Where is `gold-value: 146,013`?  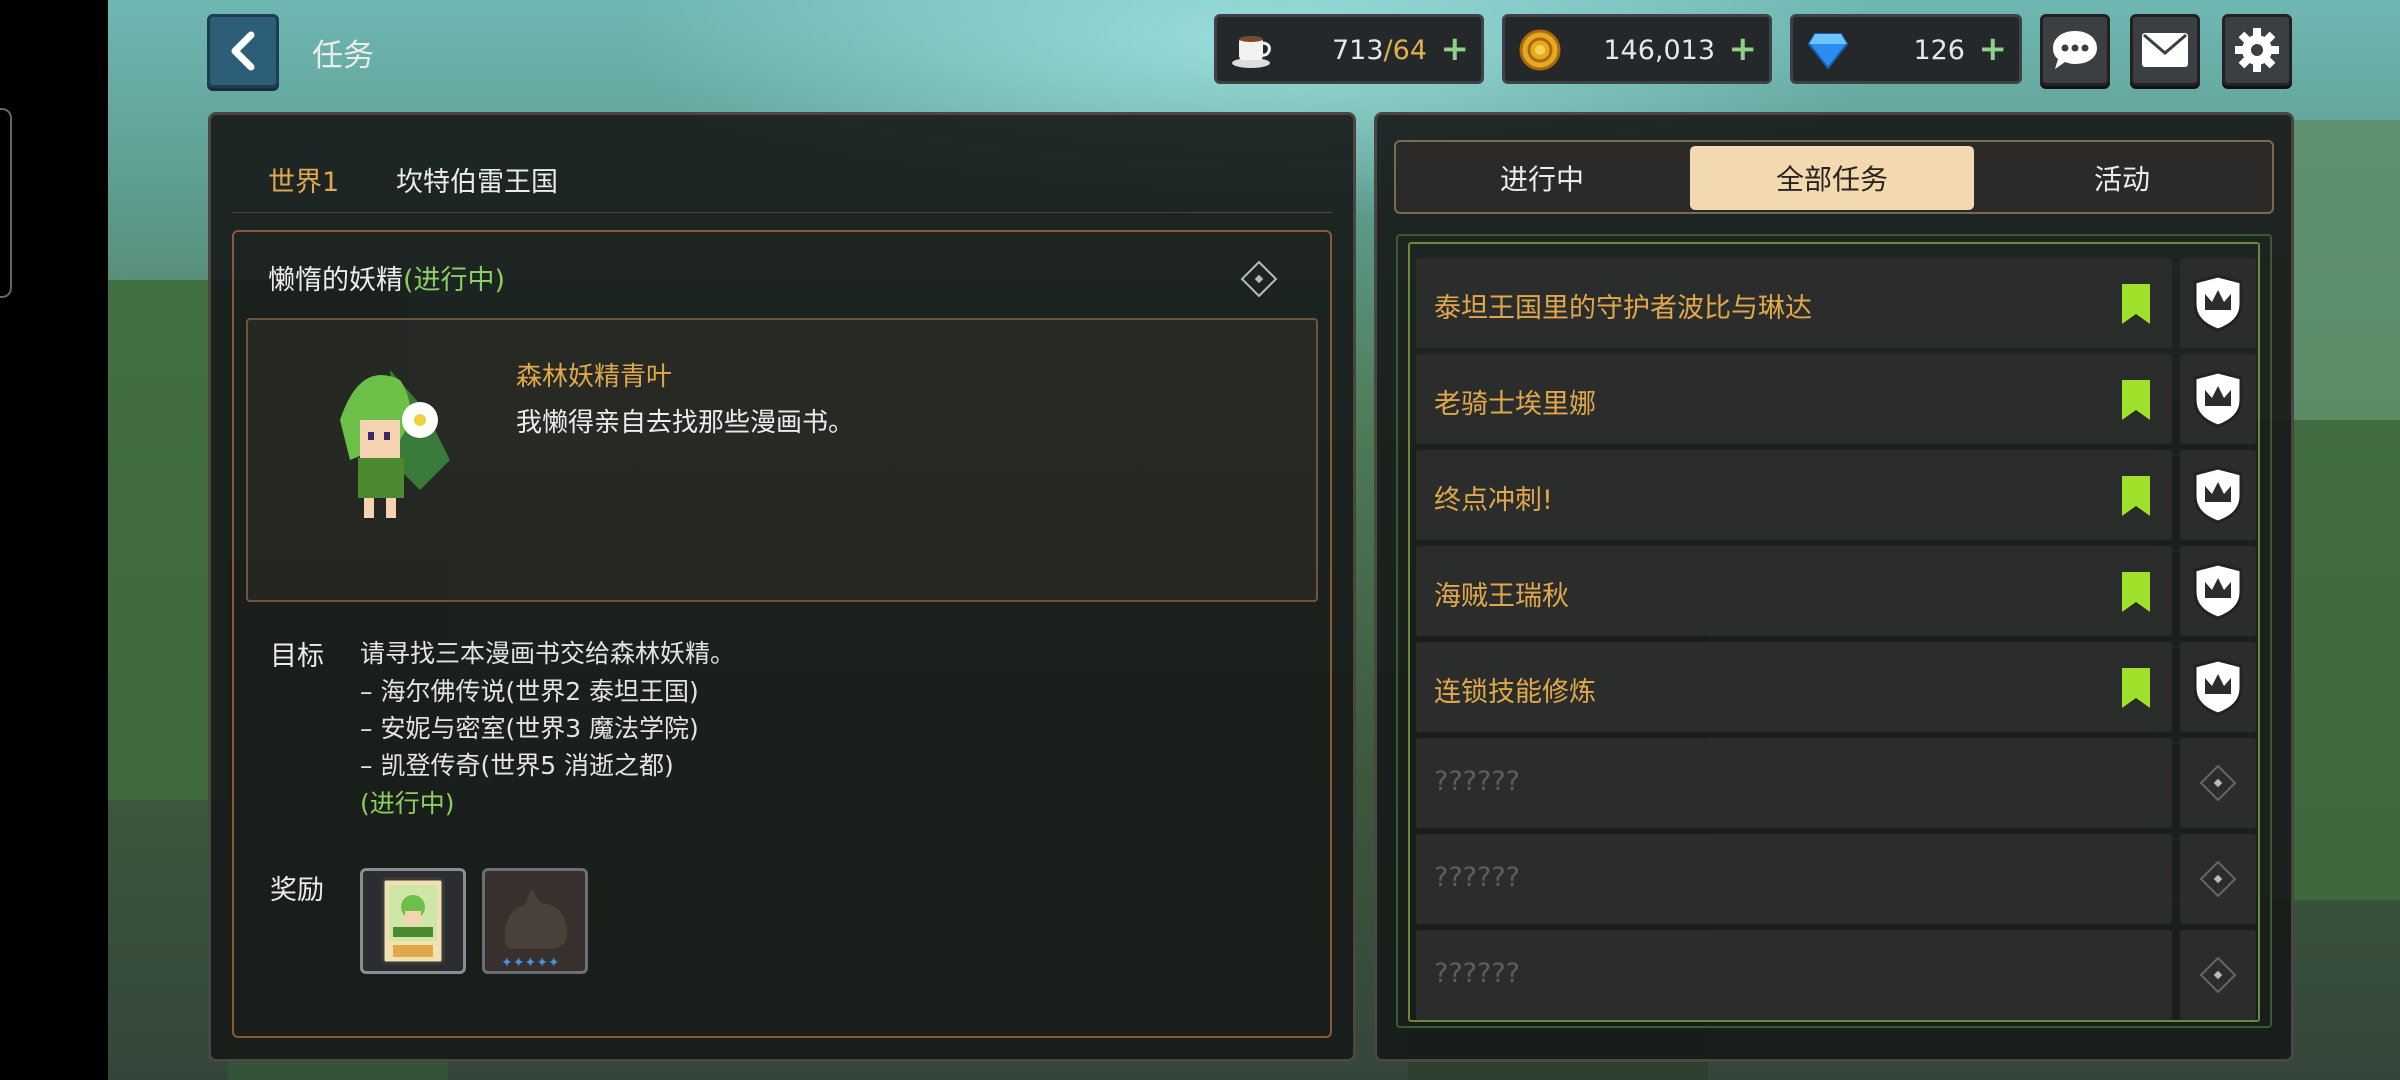 gold-value: 146,013 is located at coordinates (1659, 50).